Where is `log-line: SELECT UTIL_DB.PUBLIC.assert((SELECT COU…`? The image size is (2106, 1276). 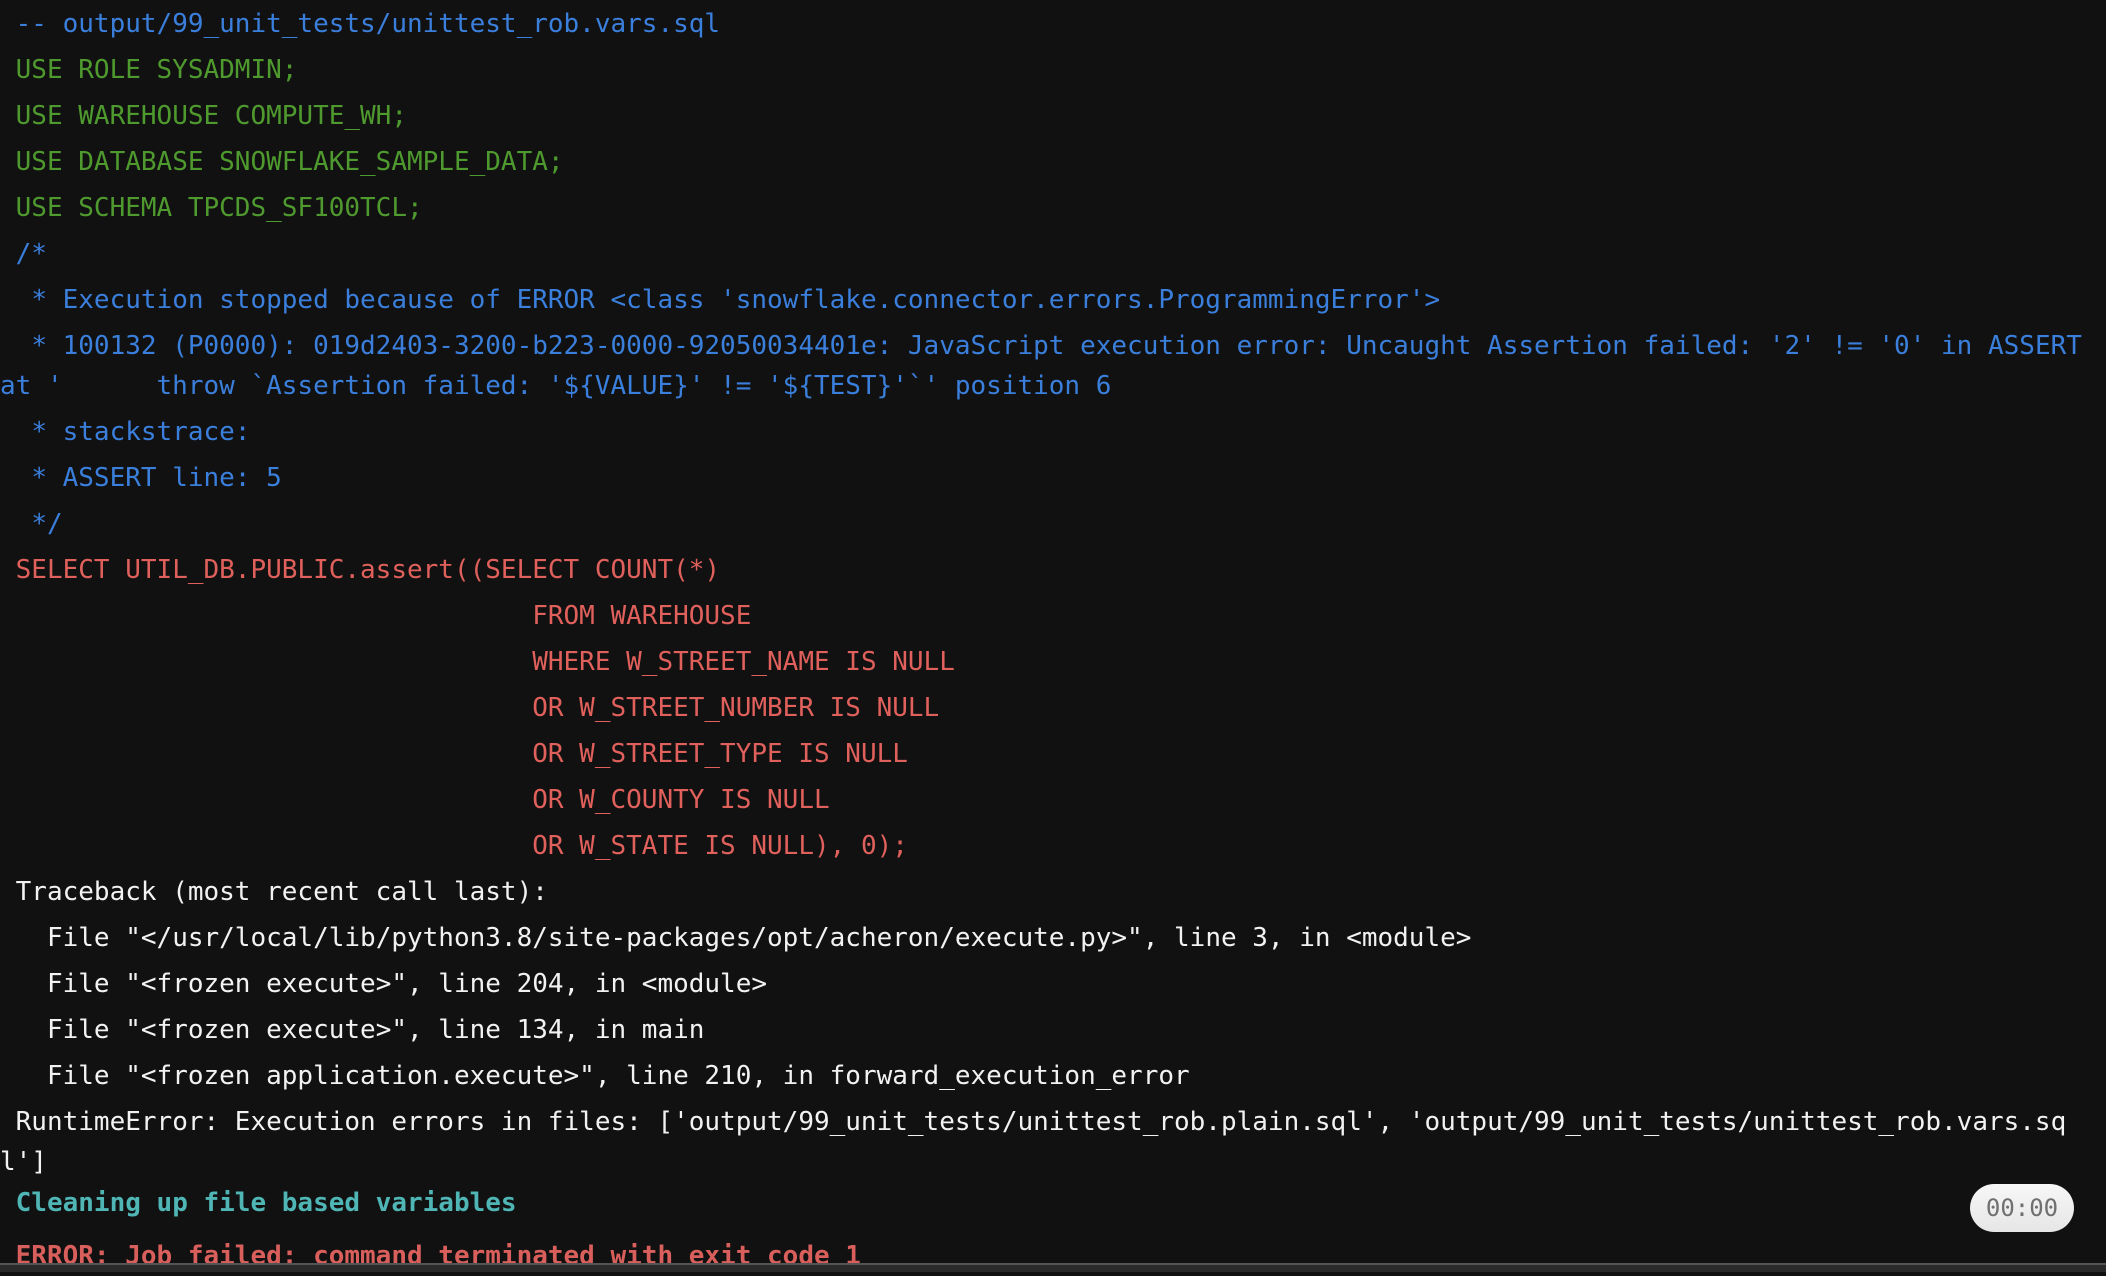 log-line: SELECT UTIL_DB.PUBLIC.assert((SELECT COU… is located at coordinates (360, 570).